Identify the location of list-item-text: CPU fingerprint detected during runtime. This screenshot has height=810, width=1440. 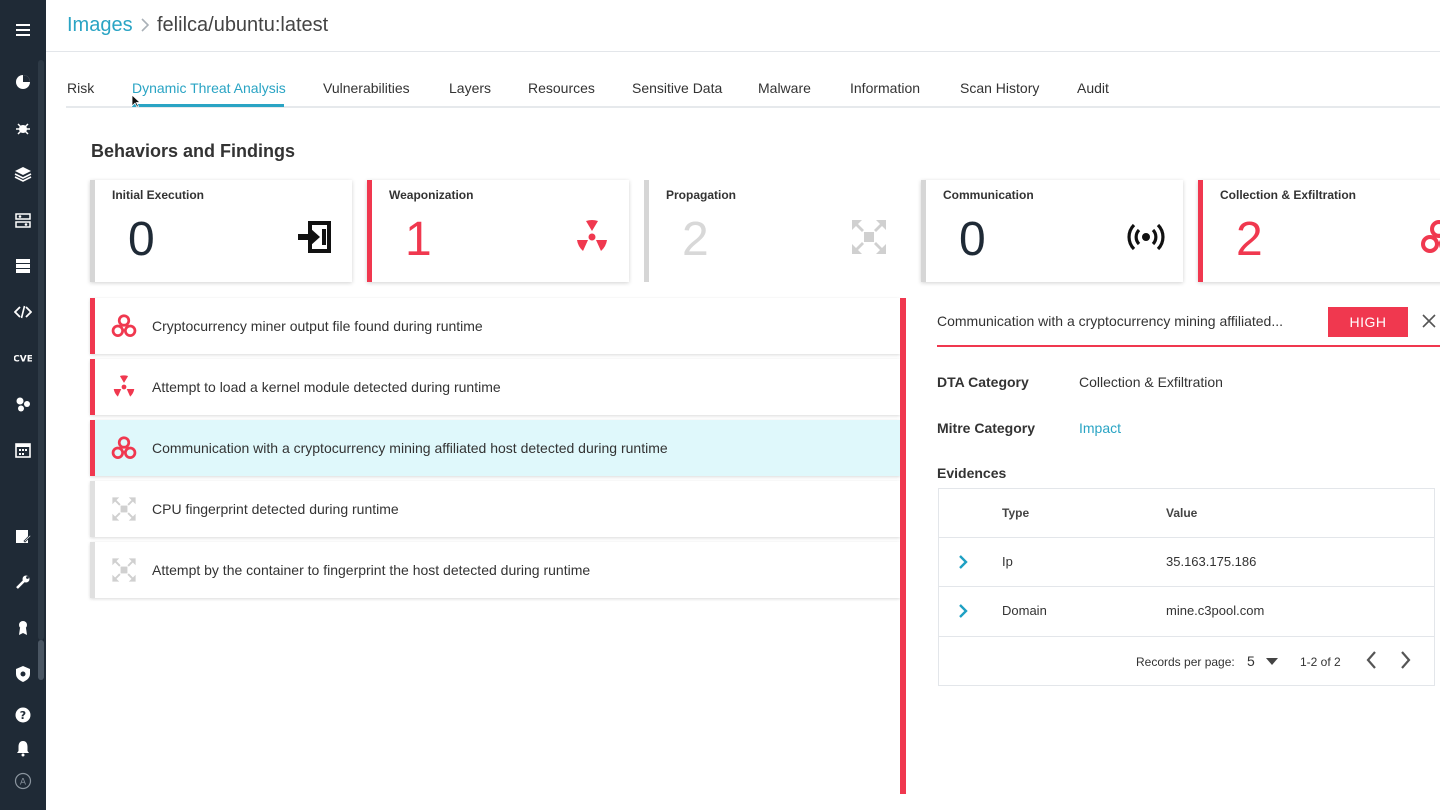
(275, 509).